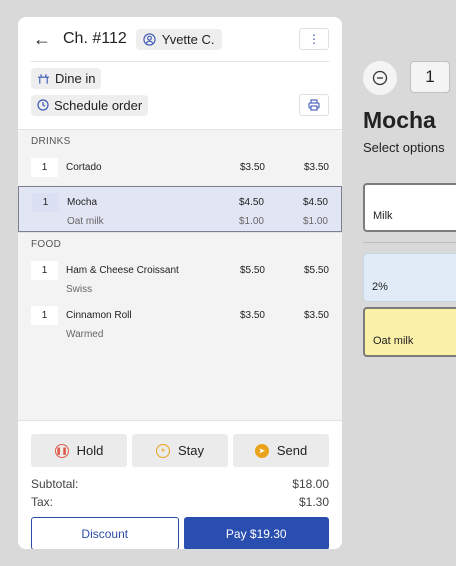 The height and width of the screenshot is (566, 456). Describe the element at coordinates (310, 484) in the screenshot. I see `subtotal-value: $18.00` at that location.